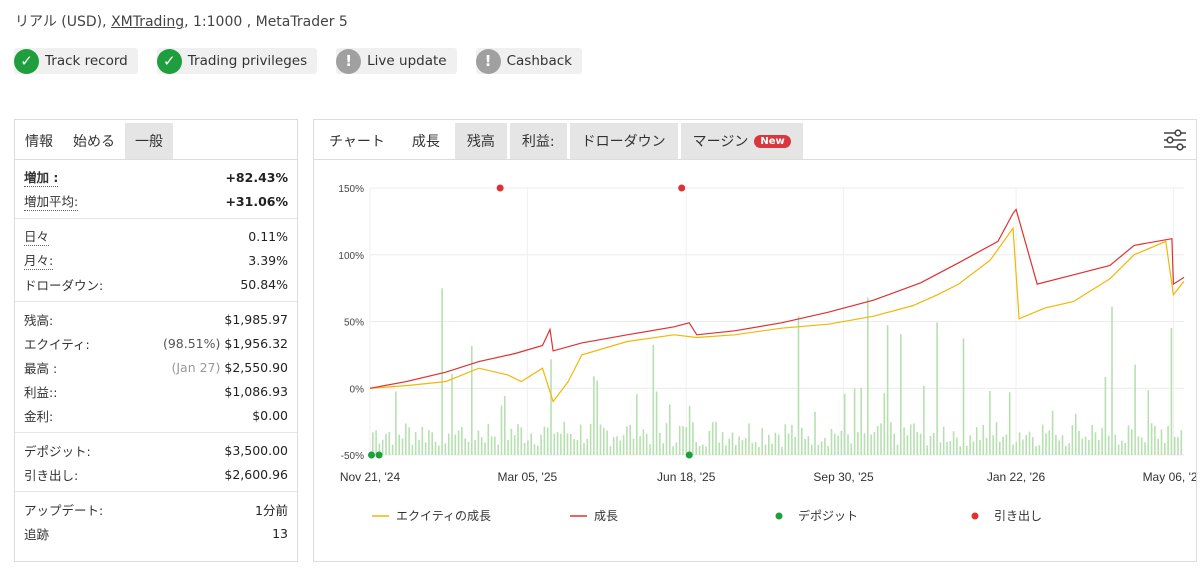  I want to click on stats-gain-block: 増加 : +82.43% 増加平均: +31.06%, so click(156, 189).